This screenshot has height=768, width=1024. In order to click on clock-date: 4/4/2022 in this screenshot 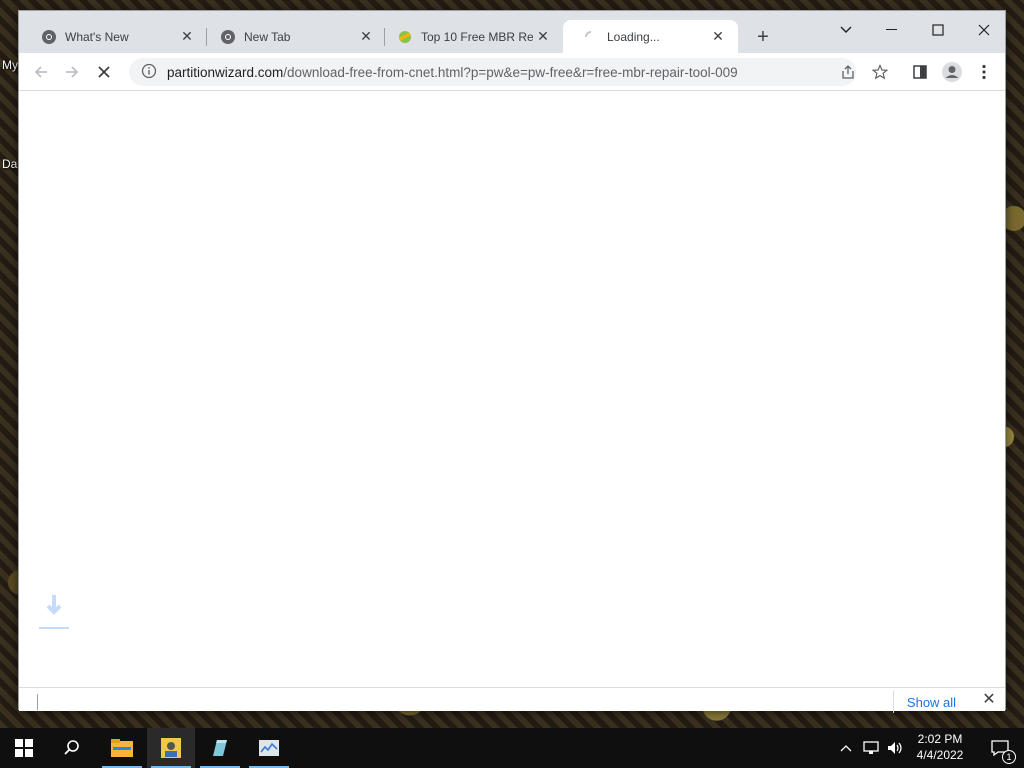, I will do `click(940, 755)`.